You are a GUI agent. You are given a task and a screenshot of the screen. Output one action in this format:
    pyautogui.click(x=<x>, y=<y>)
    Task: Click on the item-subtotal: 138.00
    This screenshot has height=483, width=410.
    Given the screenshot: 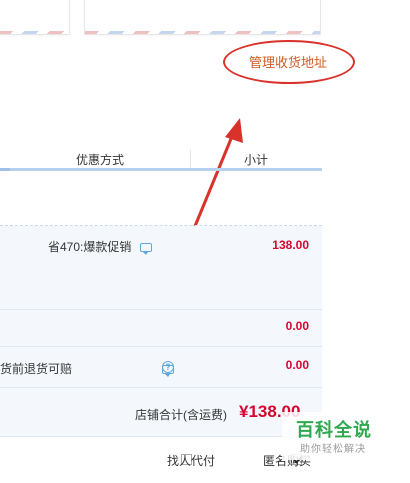 What is the action you would take?
    pyautogui.click(x=290, y=245)
    